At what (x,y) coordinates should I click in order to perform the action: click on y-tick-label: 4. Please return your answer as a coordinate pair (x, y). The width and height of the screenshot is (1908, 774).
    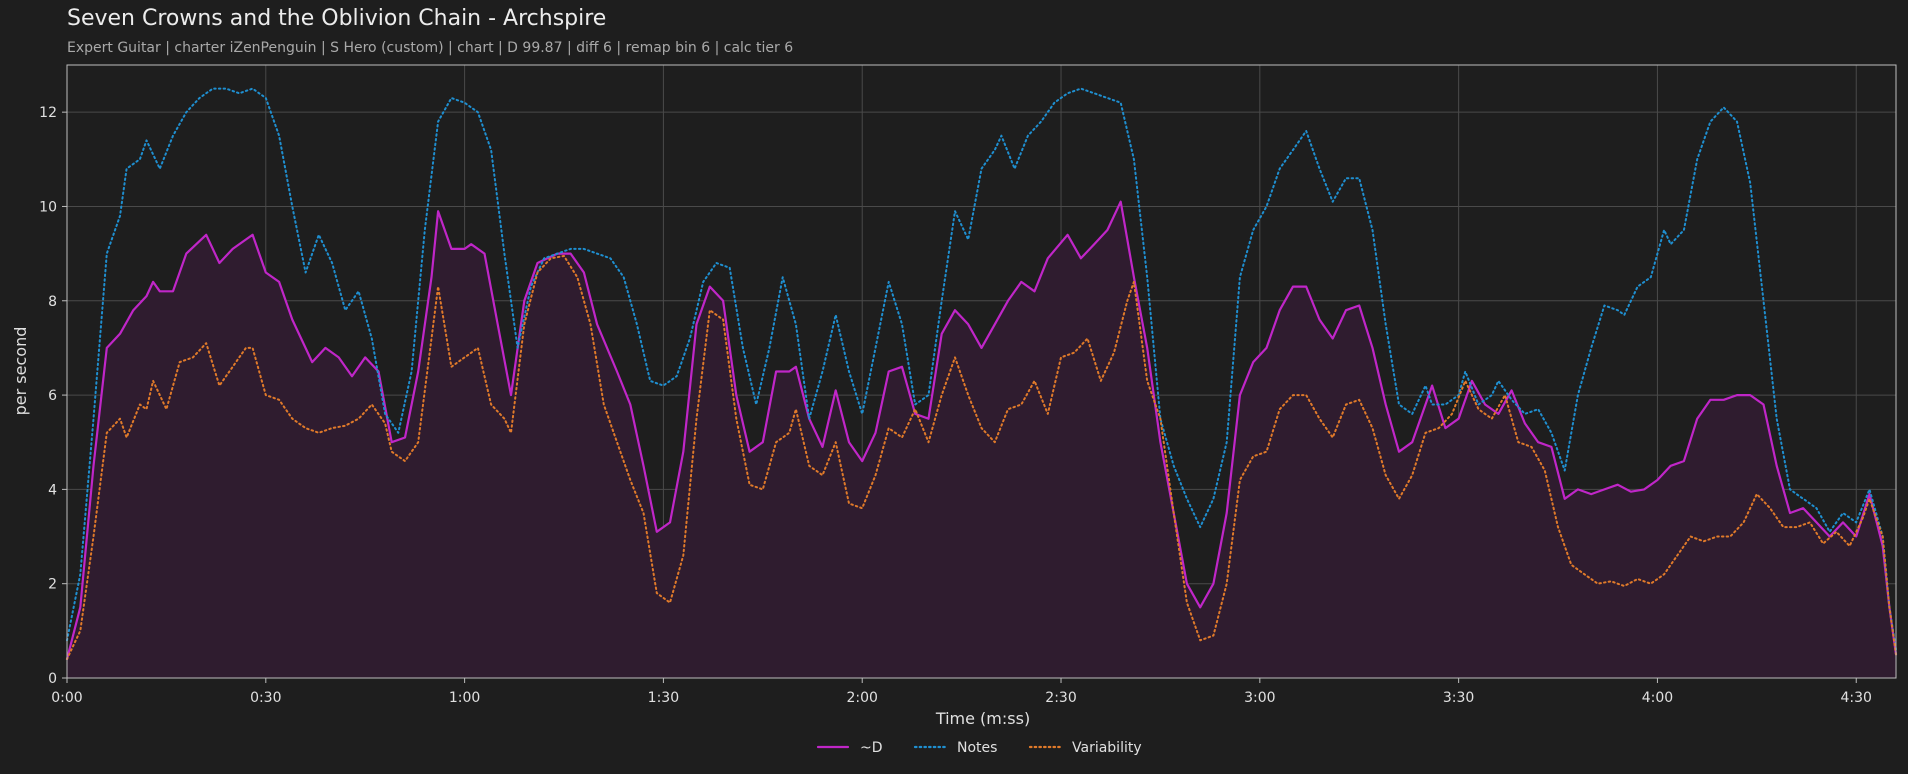
    Looking at the image, I should click on (52, 490).